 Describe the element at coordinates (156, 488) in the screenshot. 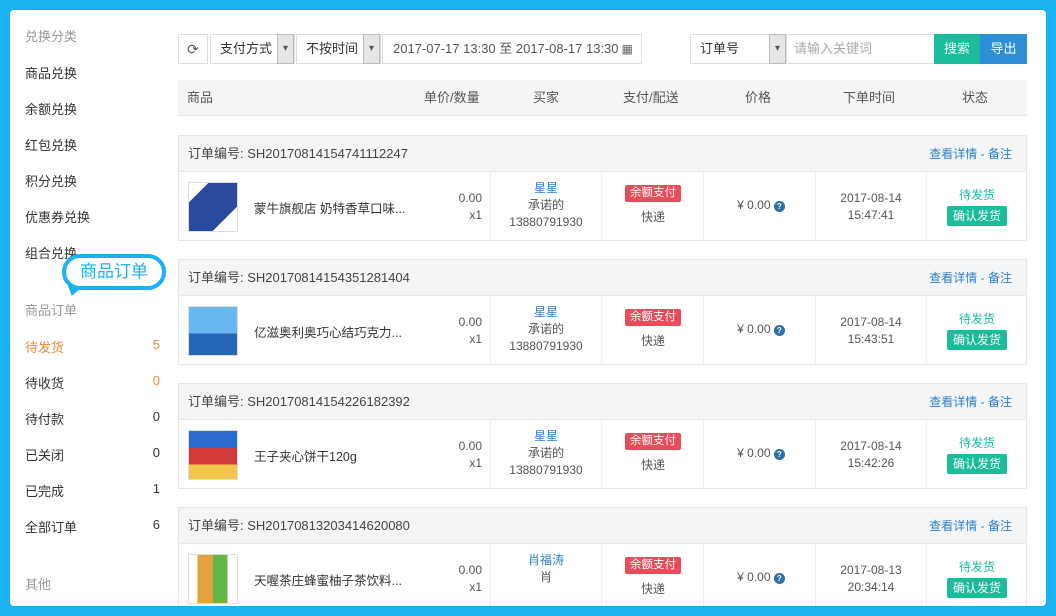

I see `sidebar-item-count: 1` at that location.